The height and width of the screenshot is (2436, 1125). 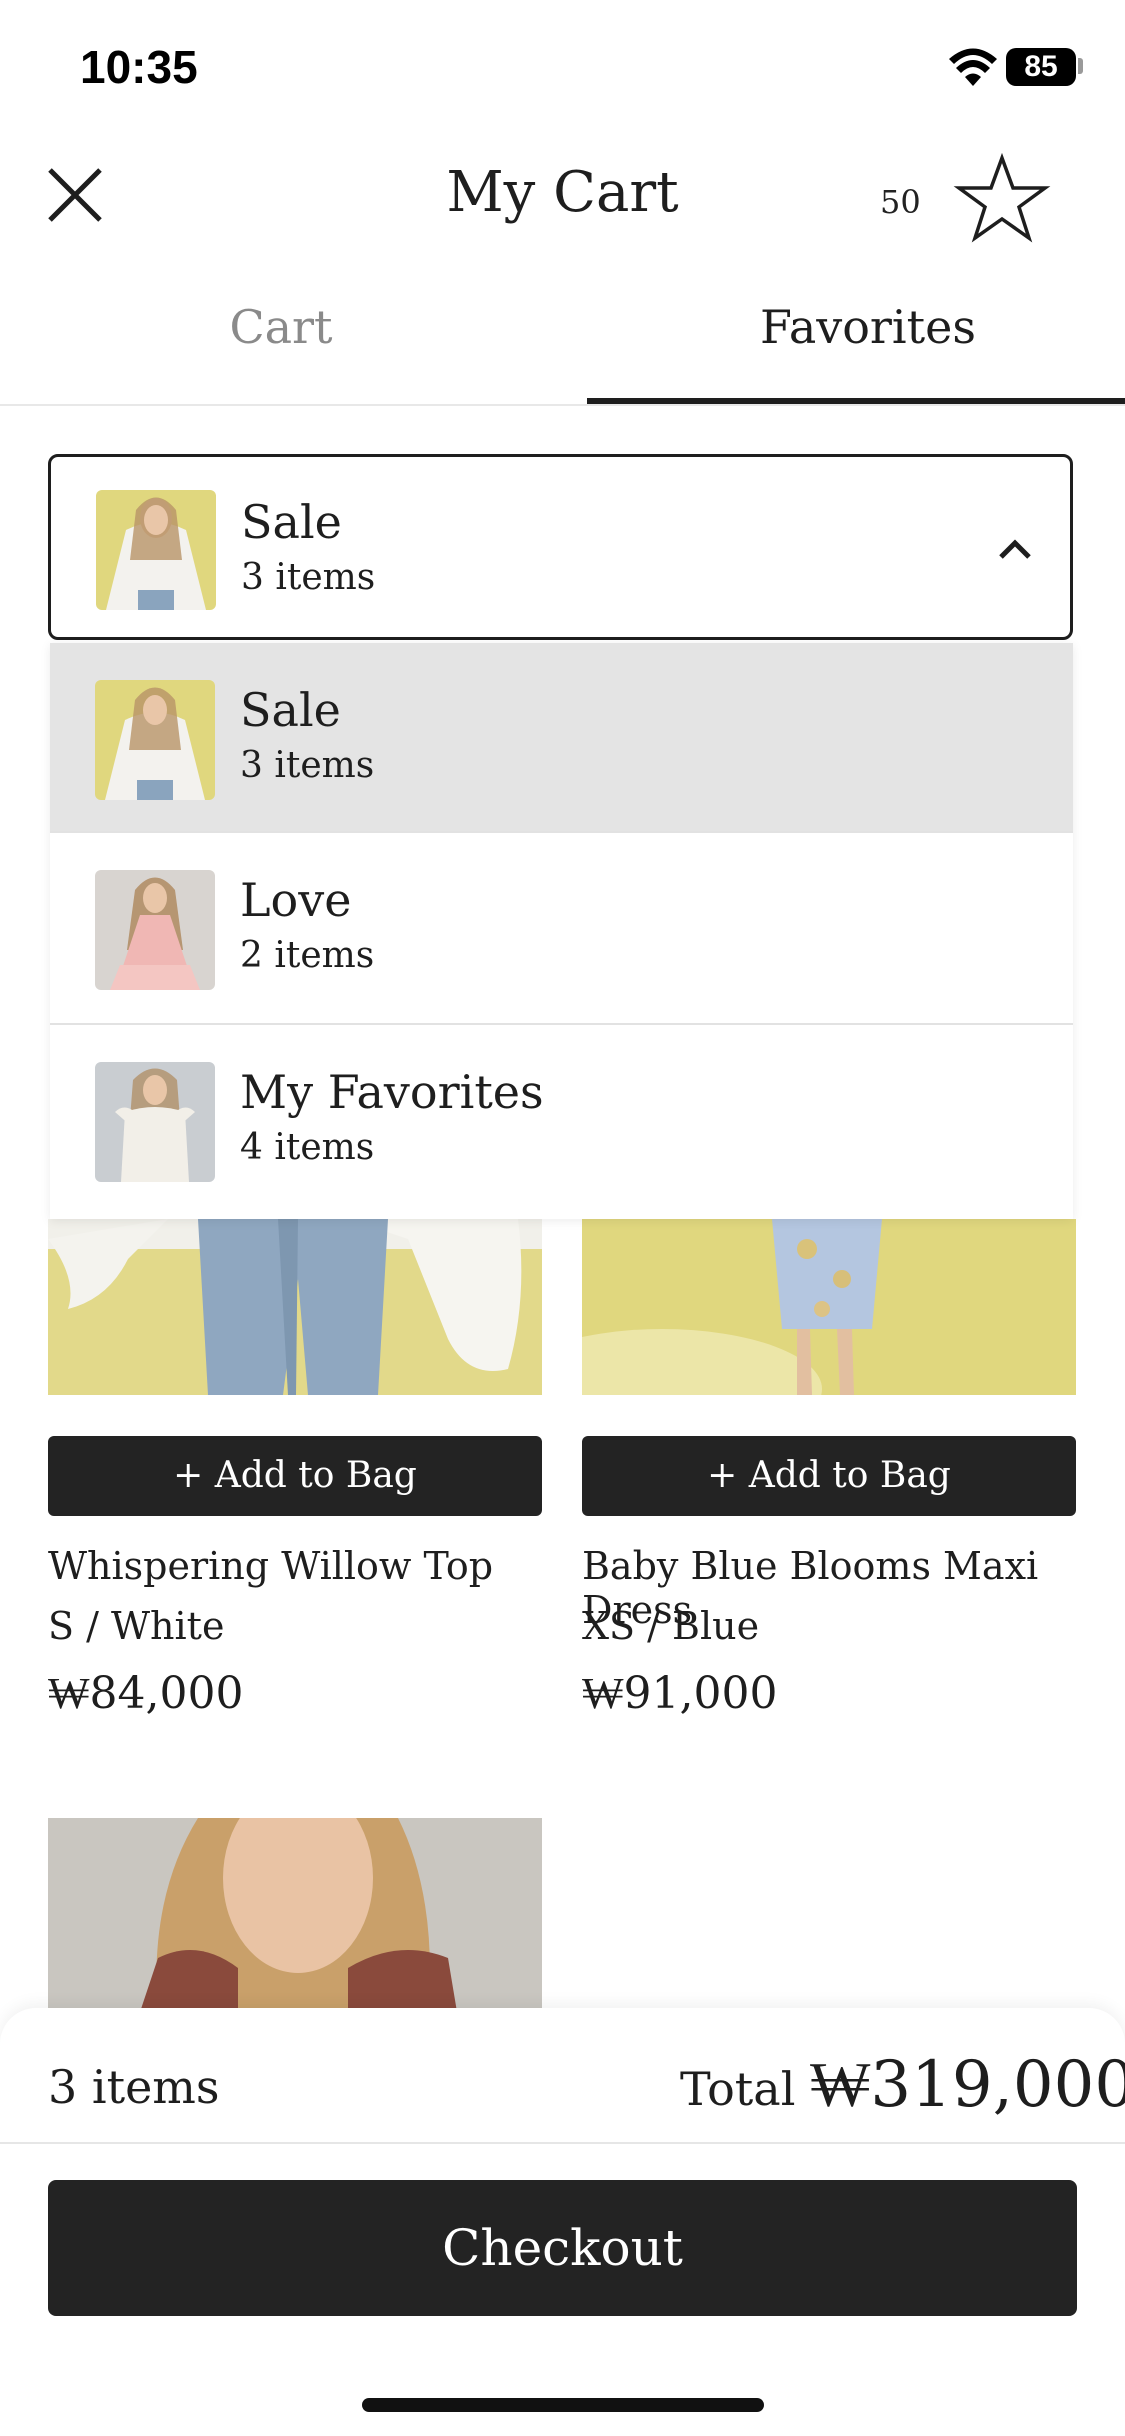 I want to click on option-title: Sale, so click(x=290, y=710).